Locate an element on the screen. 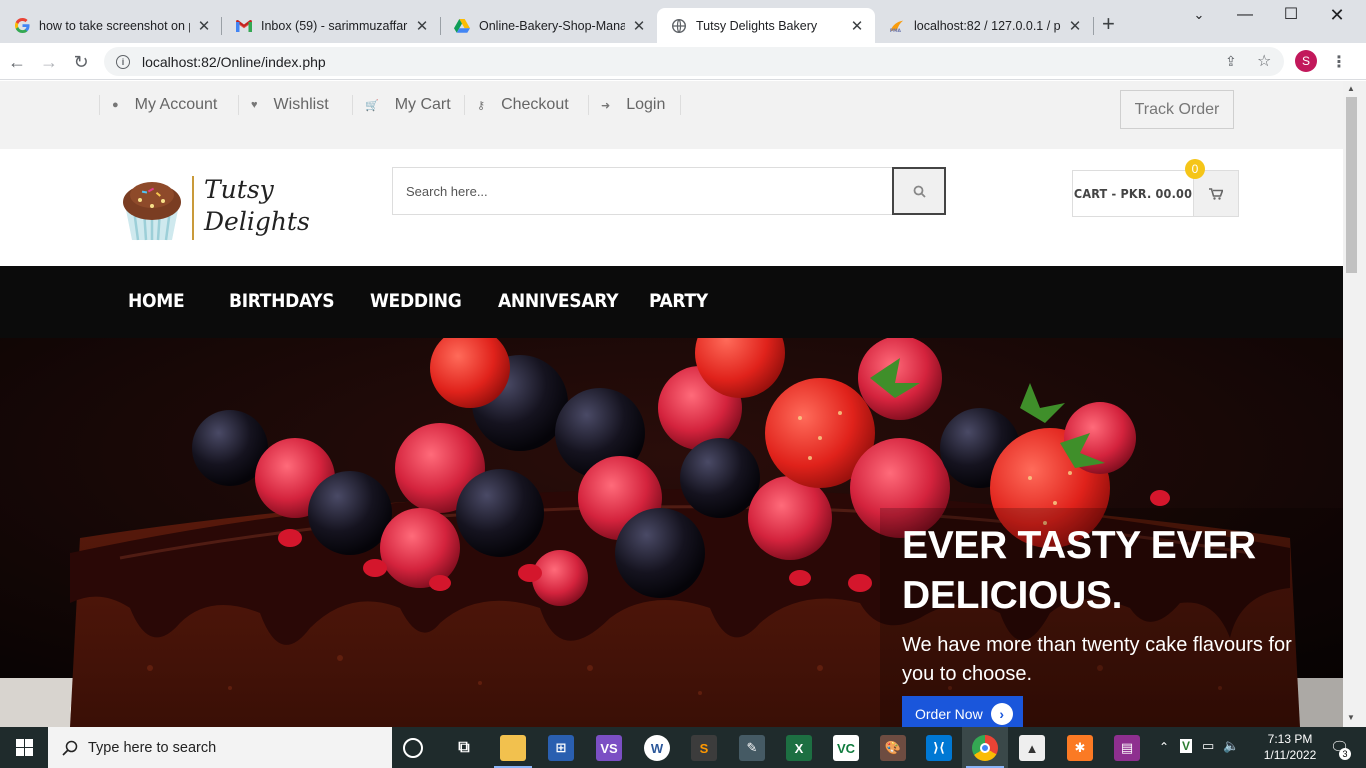  link-label: Login is located at coordinates (646, 104).